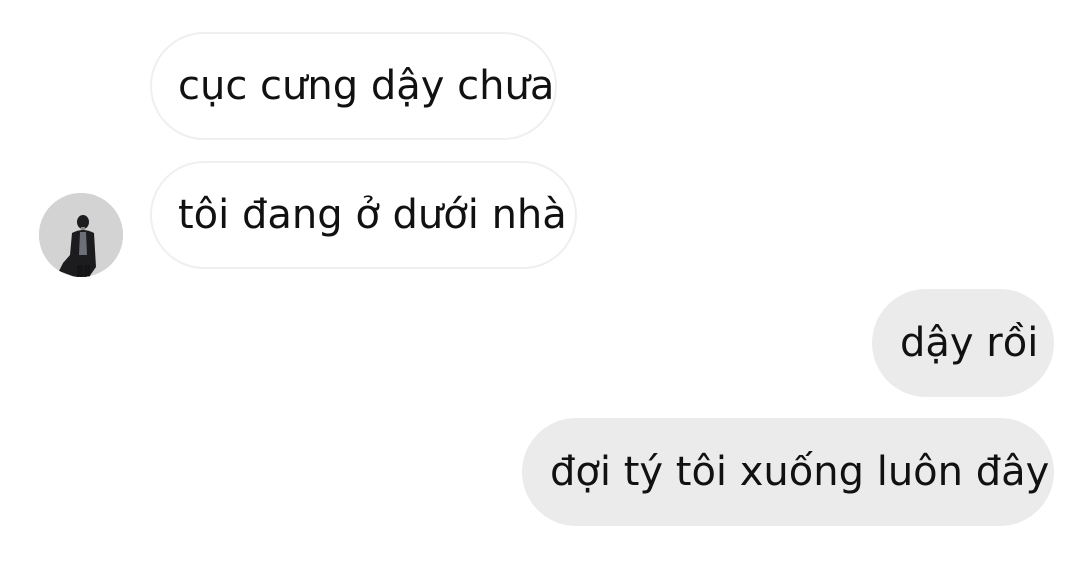 The image size is (1079, 566). Describe the element at coordinates (800, 472) in the screenshot. I see `message-text: đợi tý tôi xuống luôn đây` at that location.